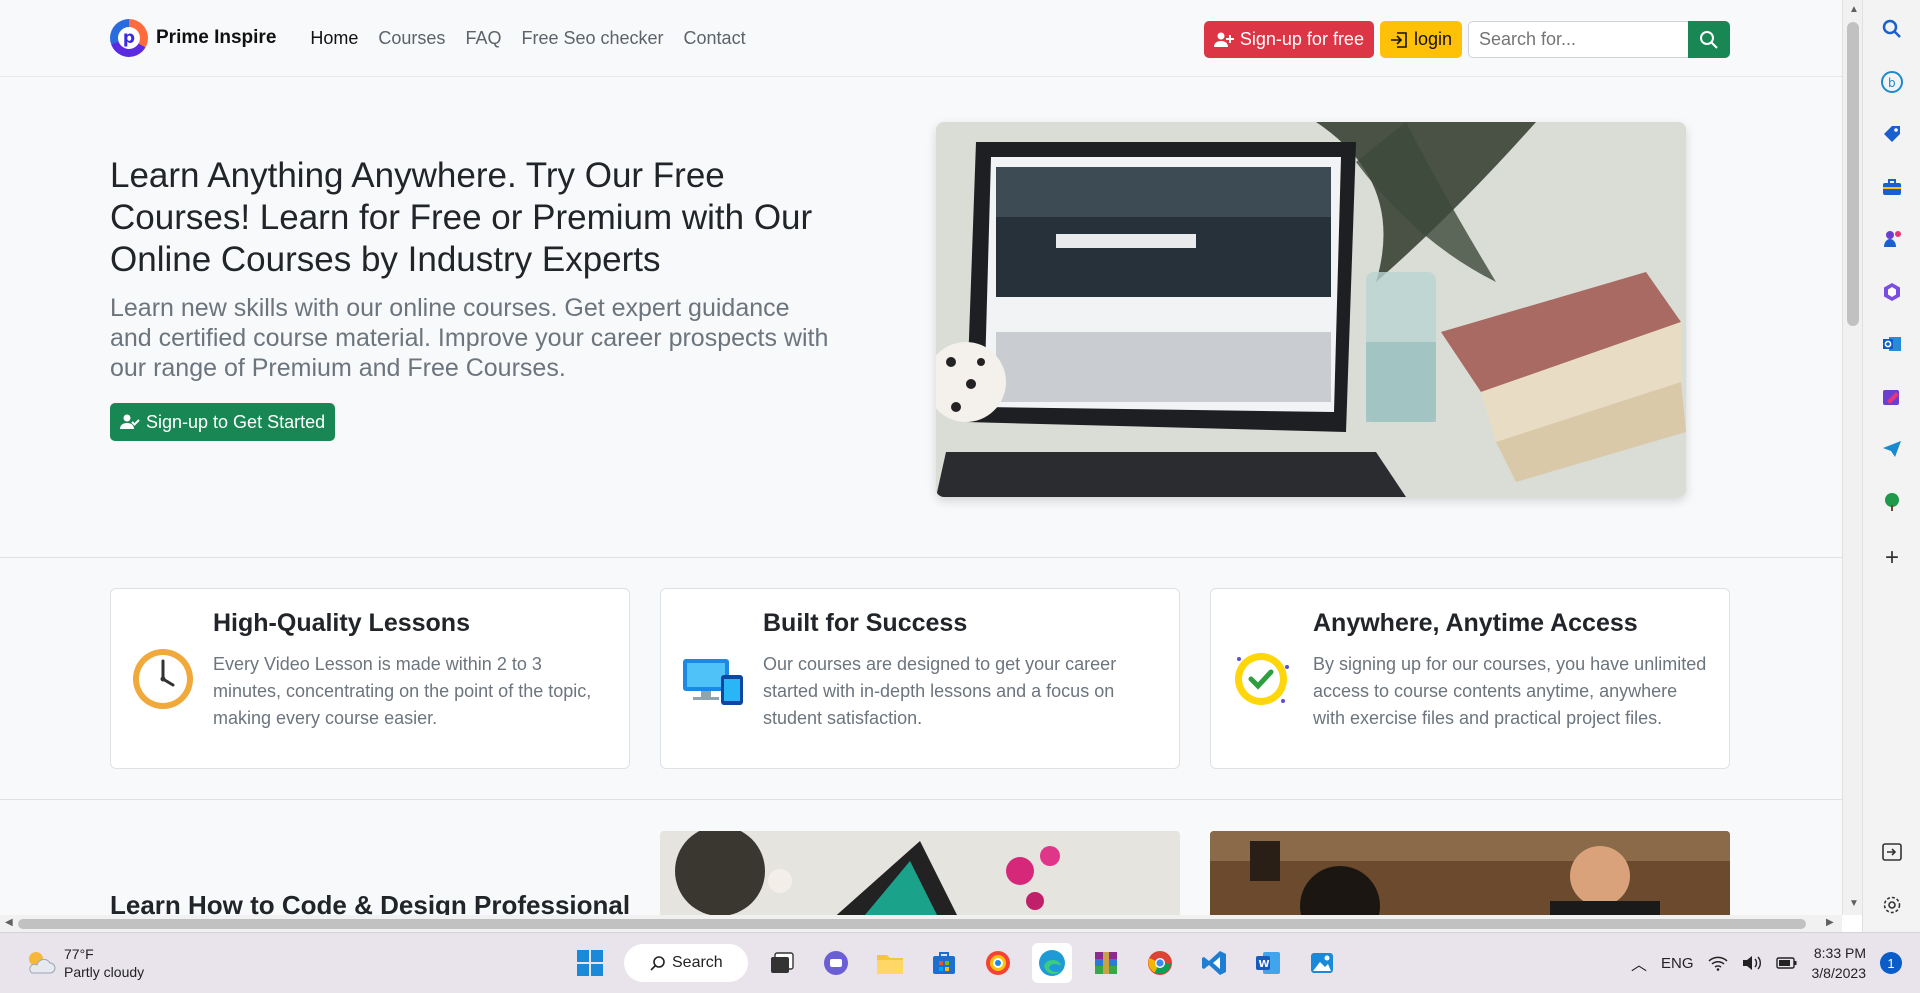 This screenshot has height=993, width=1920. What do you see at coordinates (836, 963) in the screenshot?
I see `teams-chat-icon` at bounding box center [836, 963].